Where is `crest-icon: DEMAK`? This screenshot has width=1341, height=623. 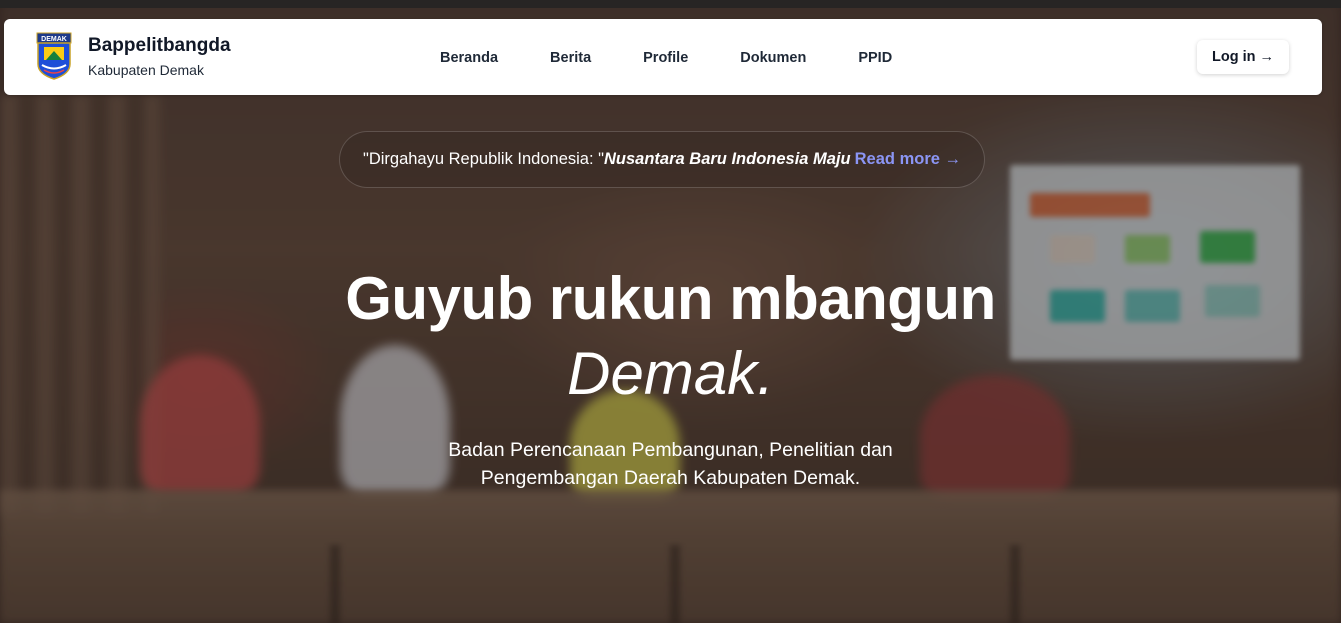 crest-icon: DEMAK is located at coordinates (54, 56).